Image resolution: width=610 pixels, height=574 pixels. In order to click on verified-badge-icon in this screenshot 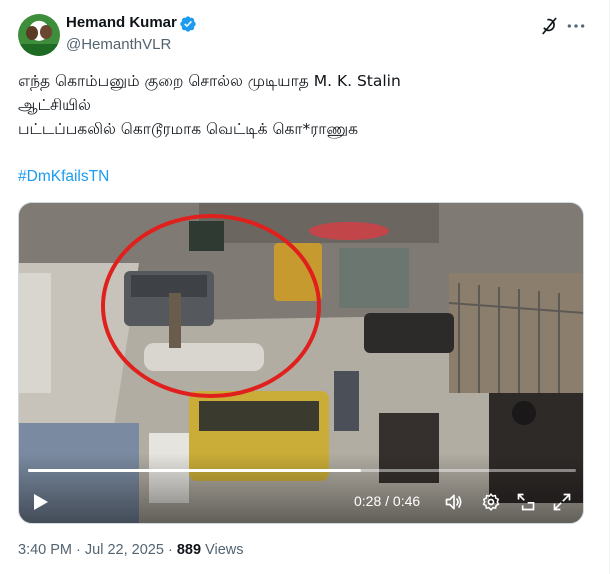, I will do `click(188, 24)`.